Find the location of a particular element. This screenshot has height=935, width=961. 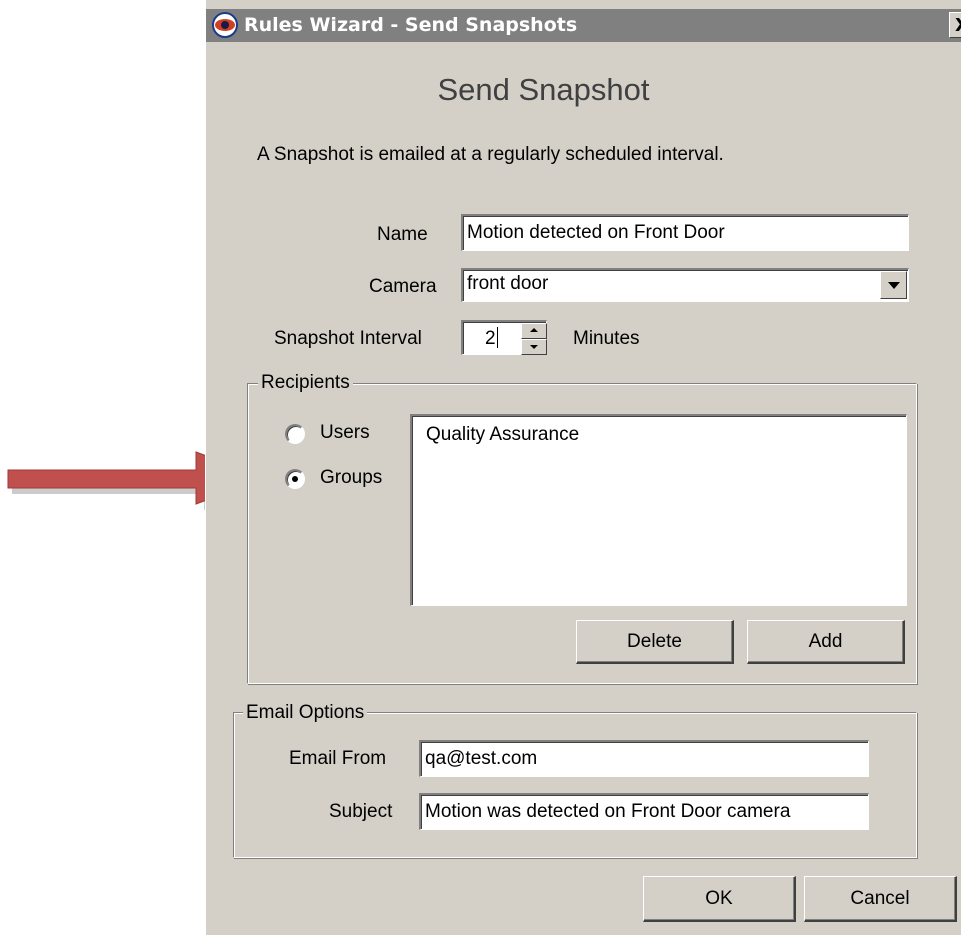

email-from-label: Email From is located at coordinates (338, 758).